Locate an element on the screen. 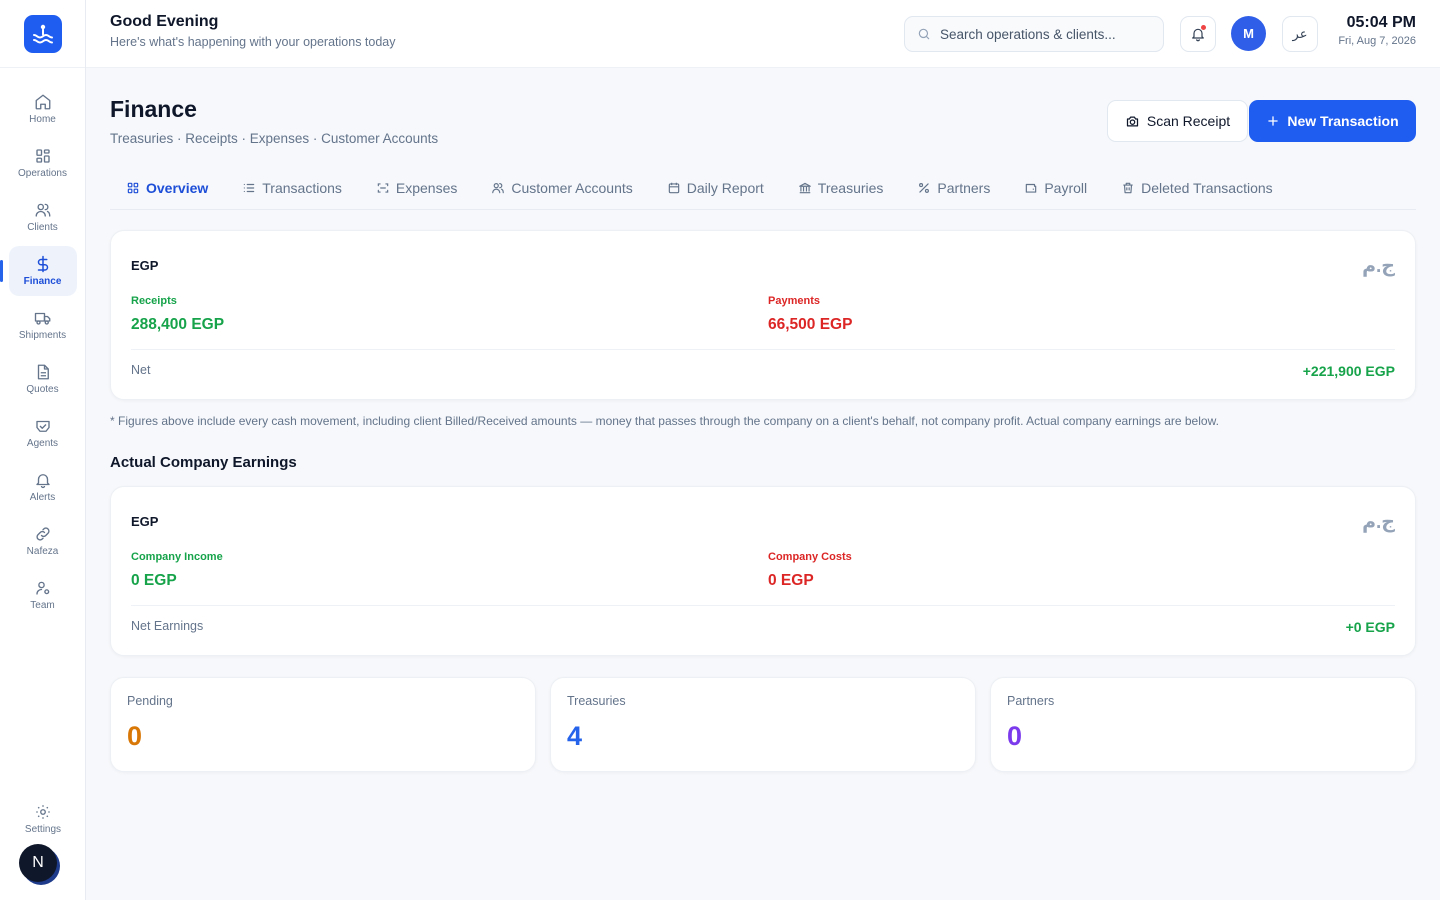 This screenshot has width=1440, height=900. tab-label: Daily Report is located at coordinates (725, 188).